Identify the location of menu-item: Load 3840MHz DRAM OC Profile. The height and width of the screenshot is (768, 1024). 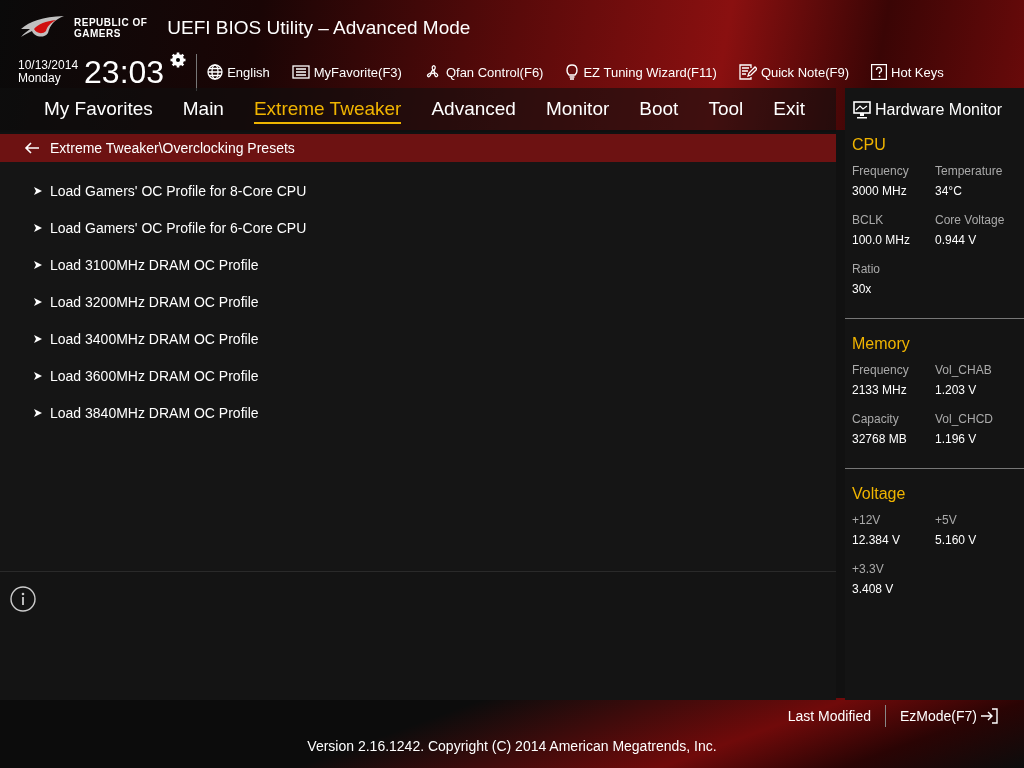
(154, 412).